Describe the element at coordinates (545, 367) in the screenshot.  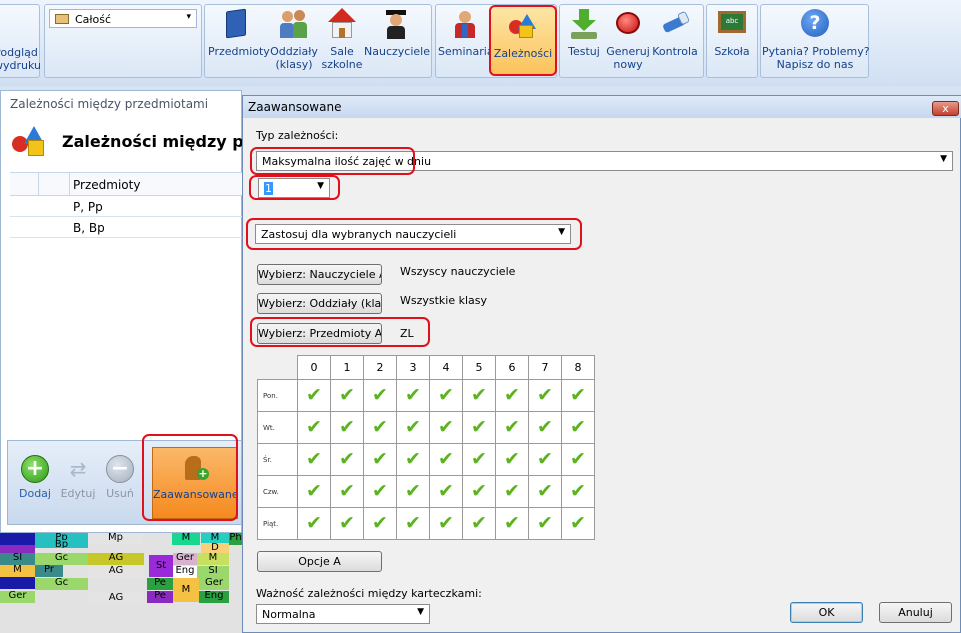
I see `period-header: 7` at that location.